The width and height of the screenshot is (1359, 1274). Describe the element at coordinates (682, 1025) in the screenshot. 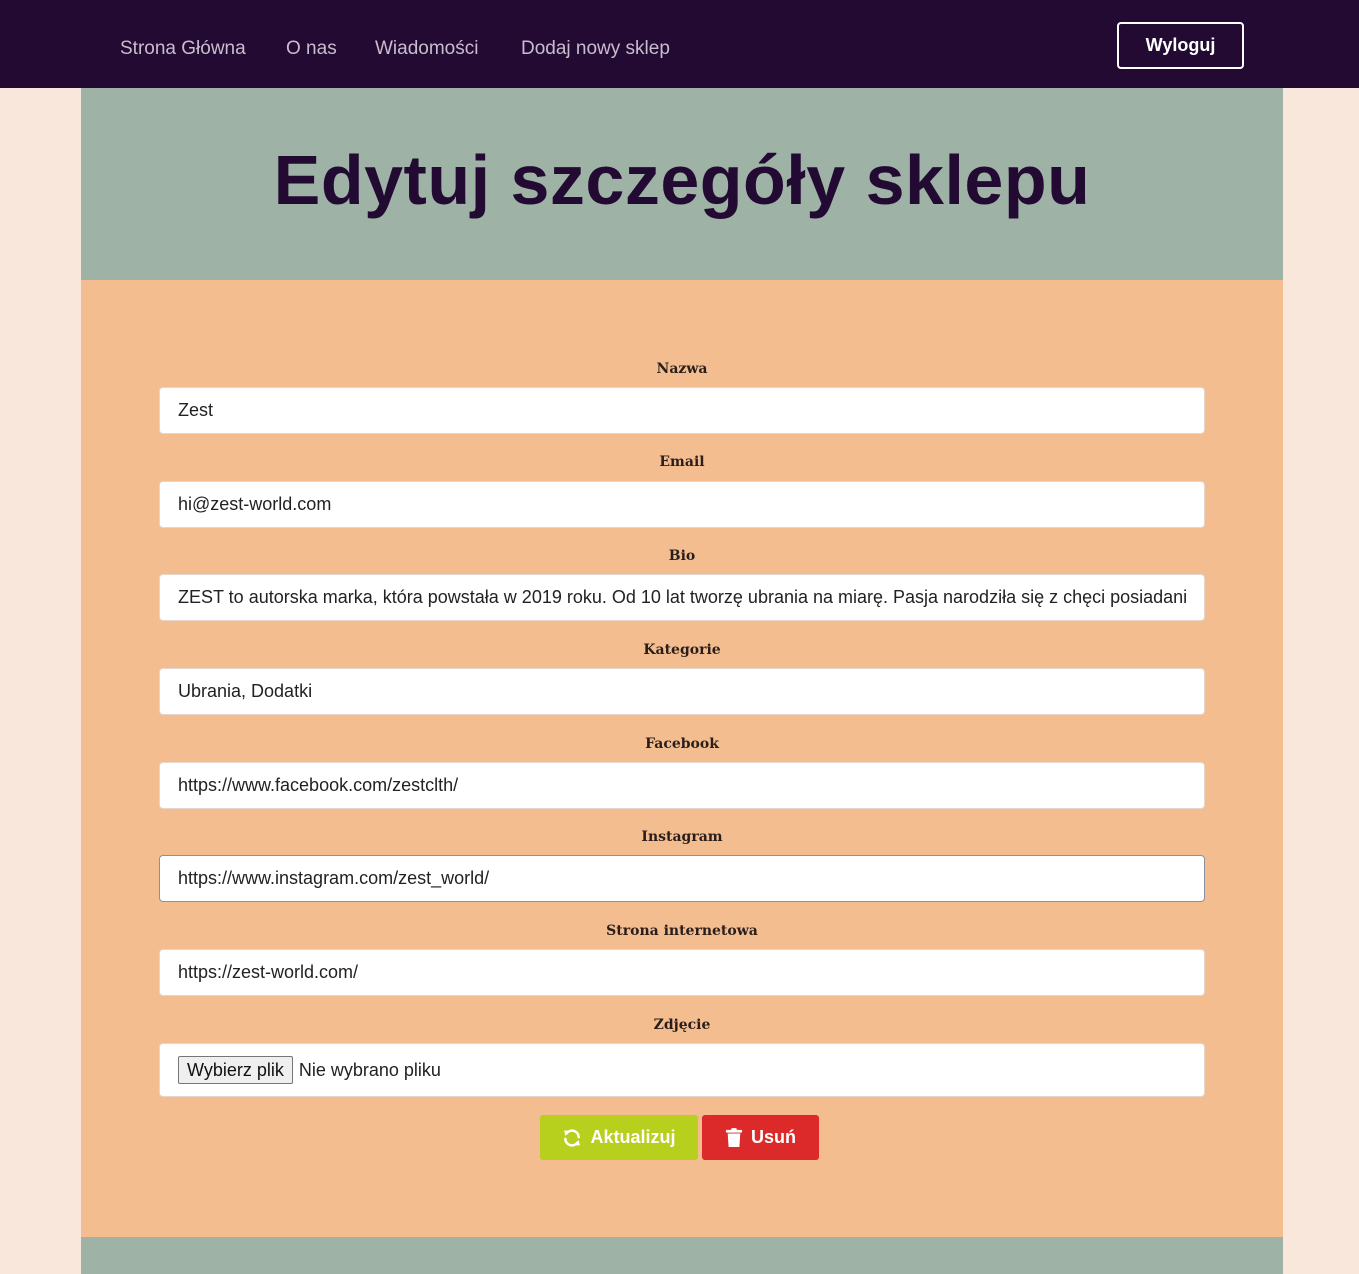

I see `photo-label: Zdjęcie` at that location.